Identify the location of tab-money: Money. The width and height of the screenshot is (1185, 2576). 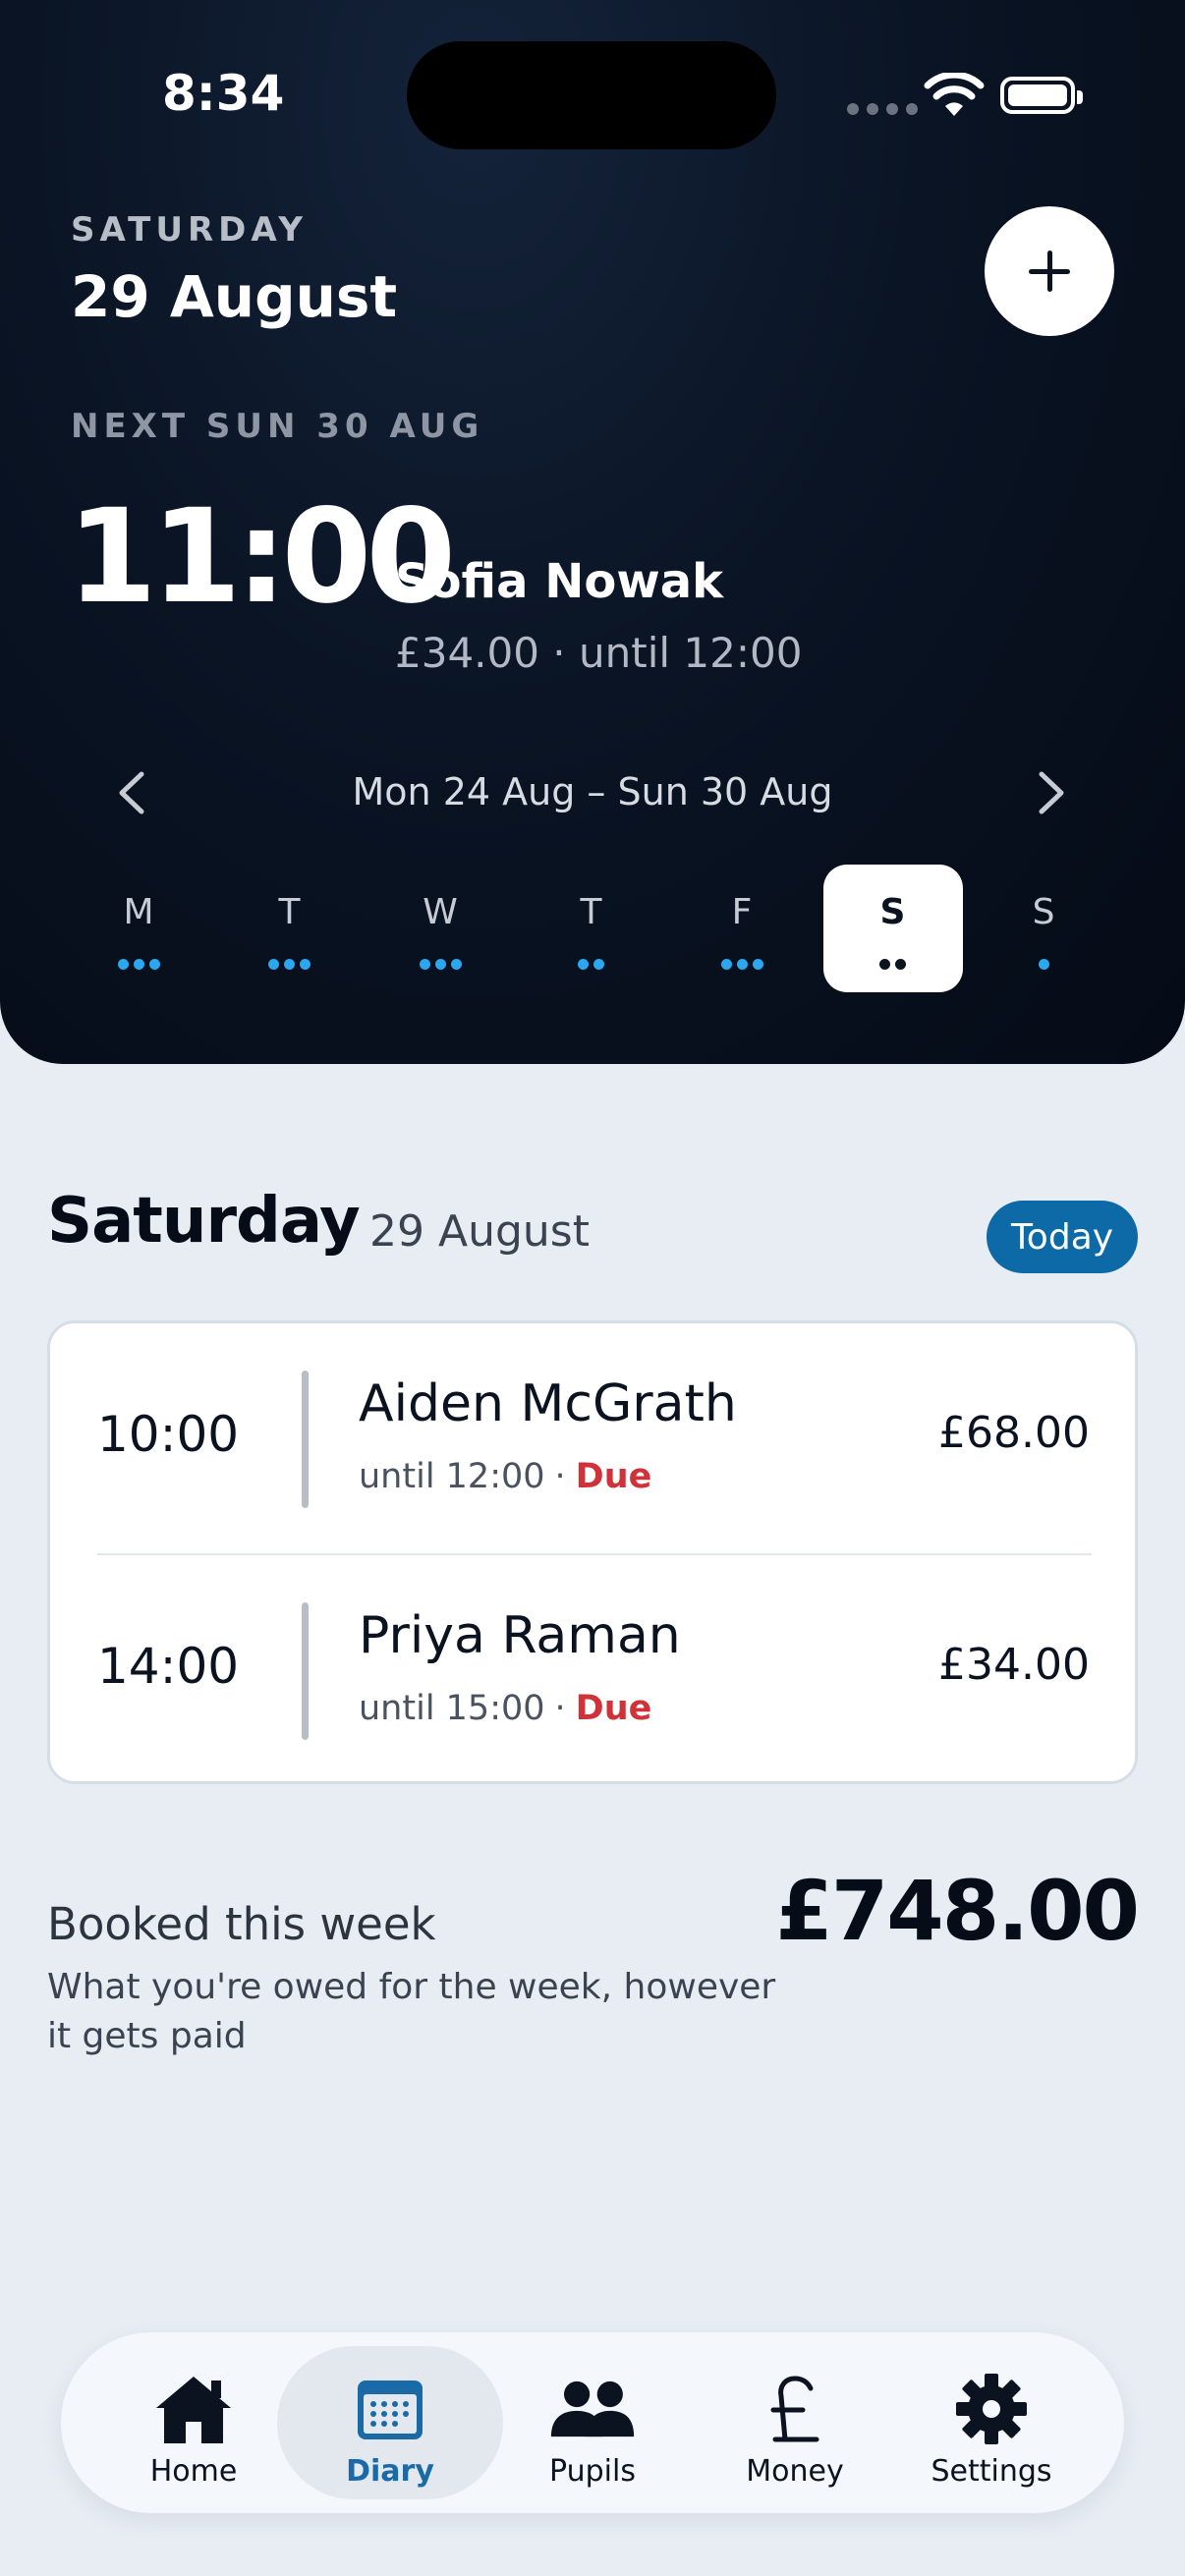
(795, 2422).